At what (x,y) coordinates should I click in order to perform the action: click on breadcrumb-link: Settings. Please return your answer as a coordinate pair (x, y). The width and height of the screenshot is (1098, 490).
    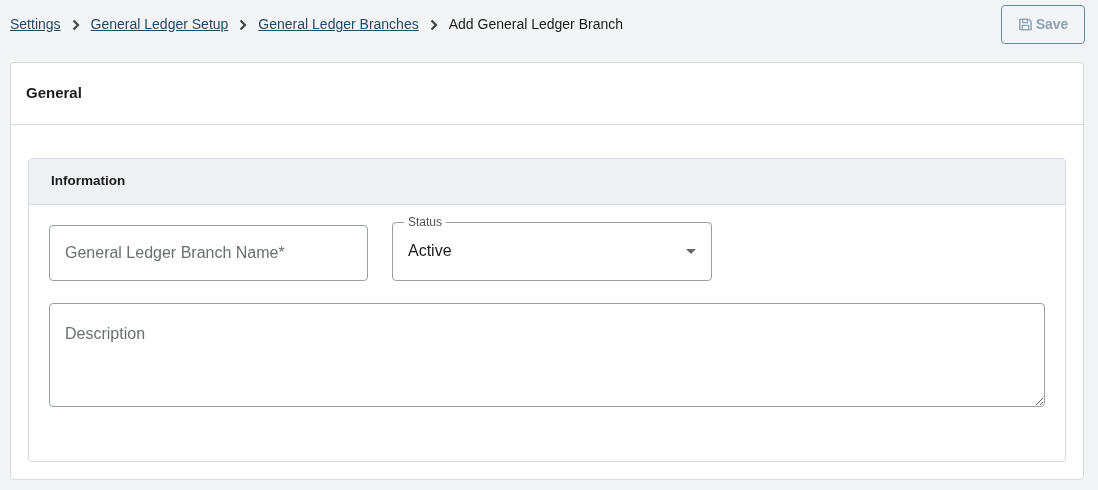
    Looking at the image, I should click on (35, 24).